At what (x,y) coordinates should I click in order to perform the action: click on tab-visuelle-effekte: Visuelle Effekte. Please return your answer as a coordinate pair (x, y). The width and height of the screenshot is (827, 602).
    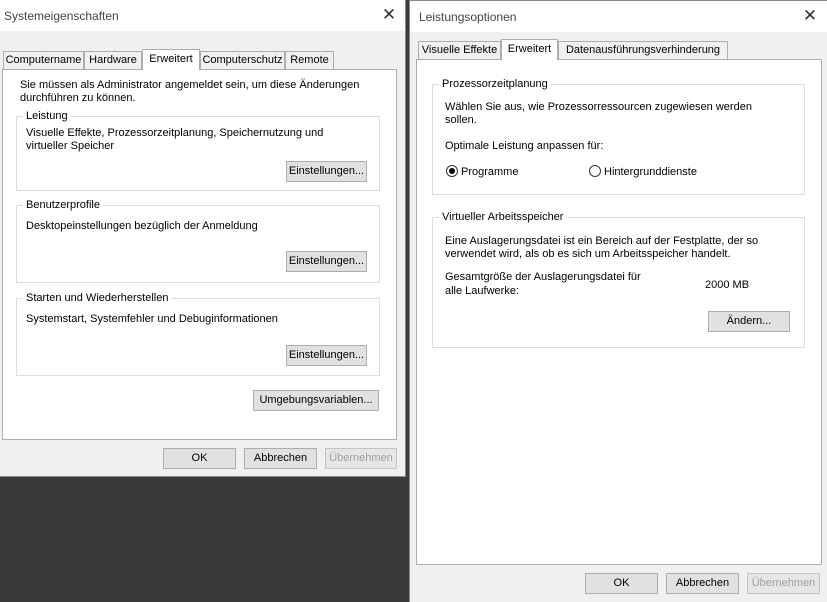
    Looking at the image, I should click on (459, 50).